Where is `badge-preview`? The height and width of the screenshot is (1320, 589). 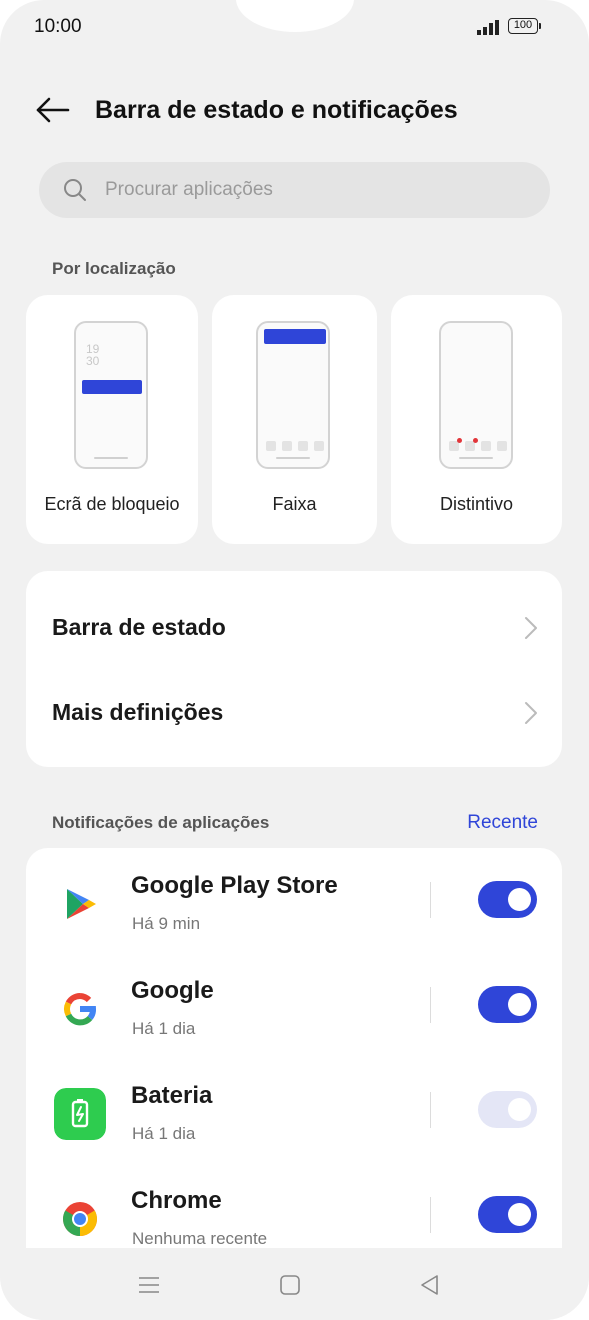 badge-preview is located at coordinates (476, 395).